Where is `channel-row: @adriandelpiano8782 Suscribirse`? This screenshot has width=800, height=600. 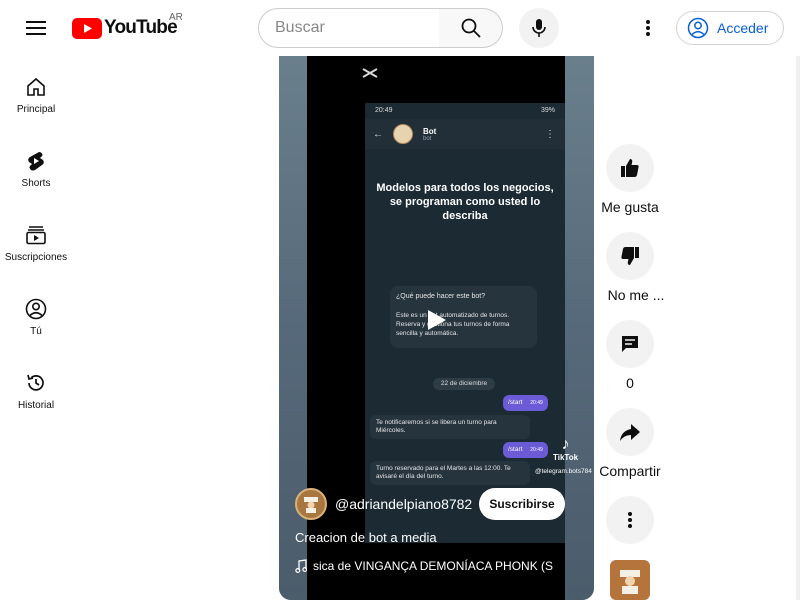
channel-row: @adriandelpiano8782 Suscribirse is located at coordinates (440, 504).